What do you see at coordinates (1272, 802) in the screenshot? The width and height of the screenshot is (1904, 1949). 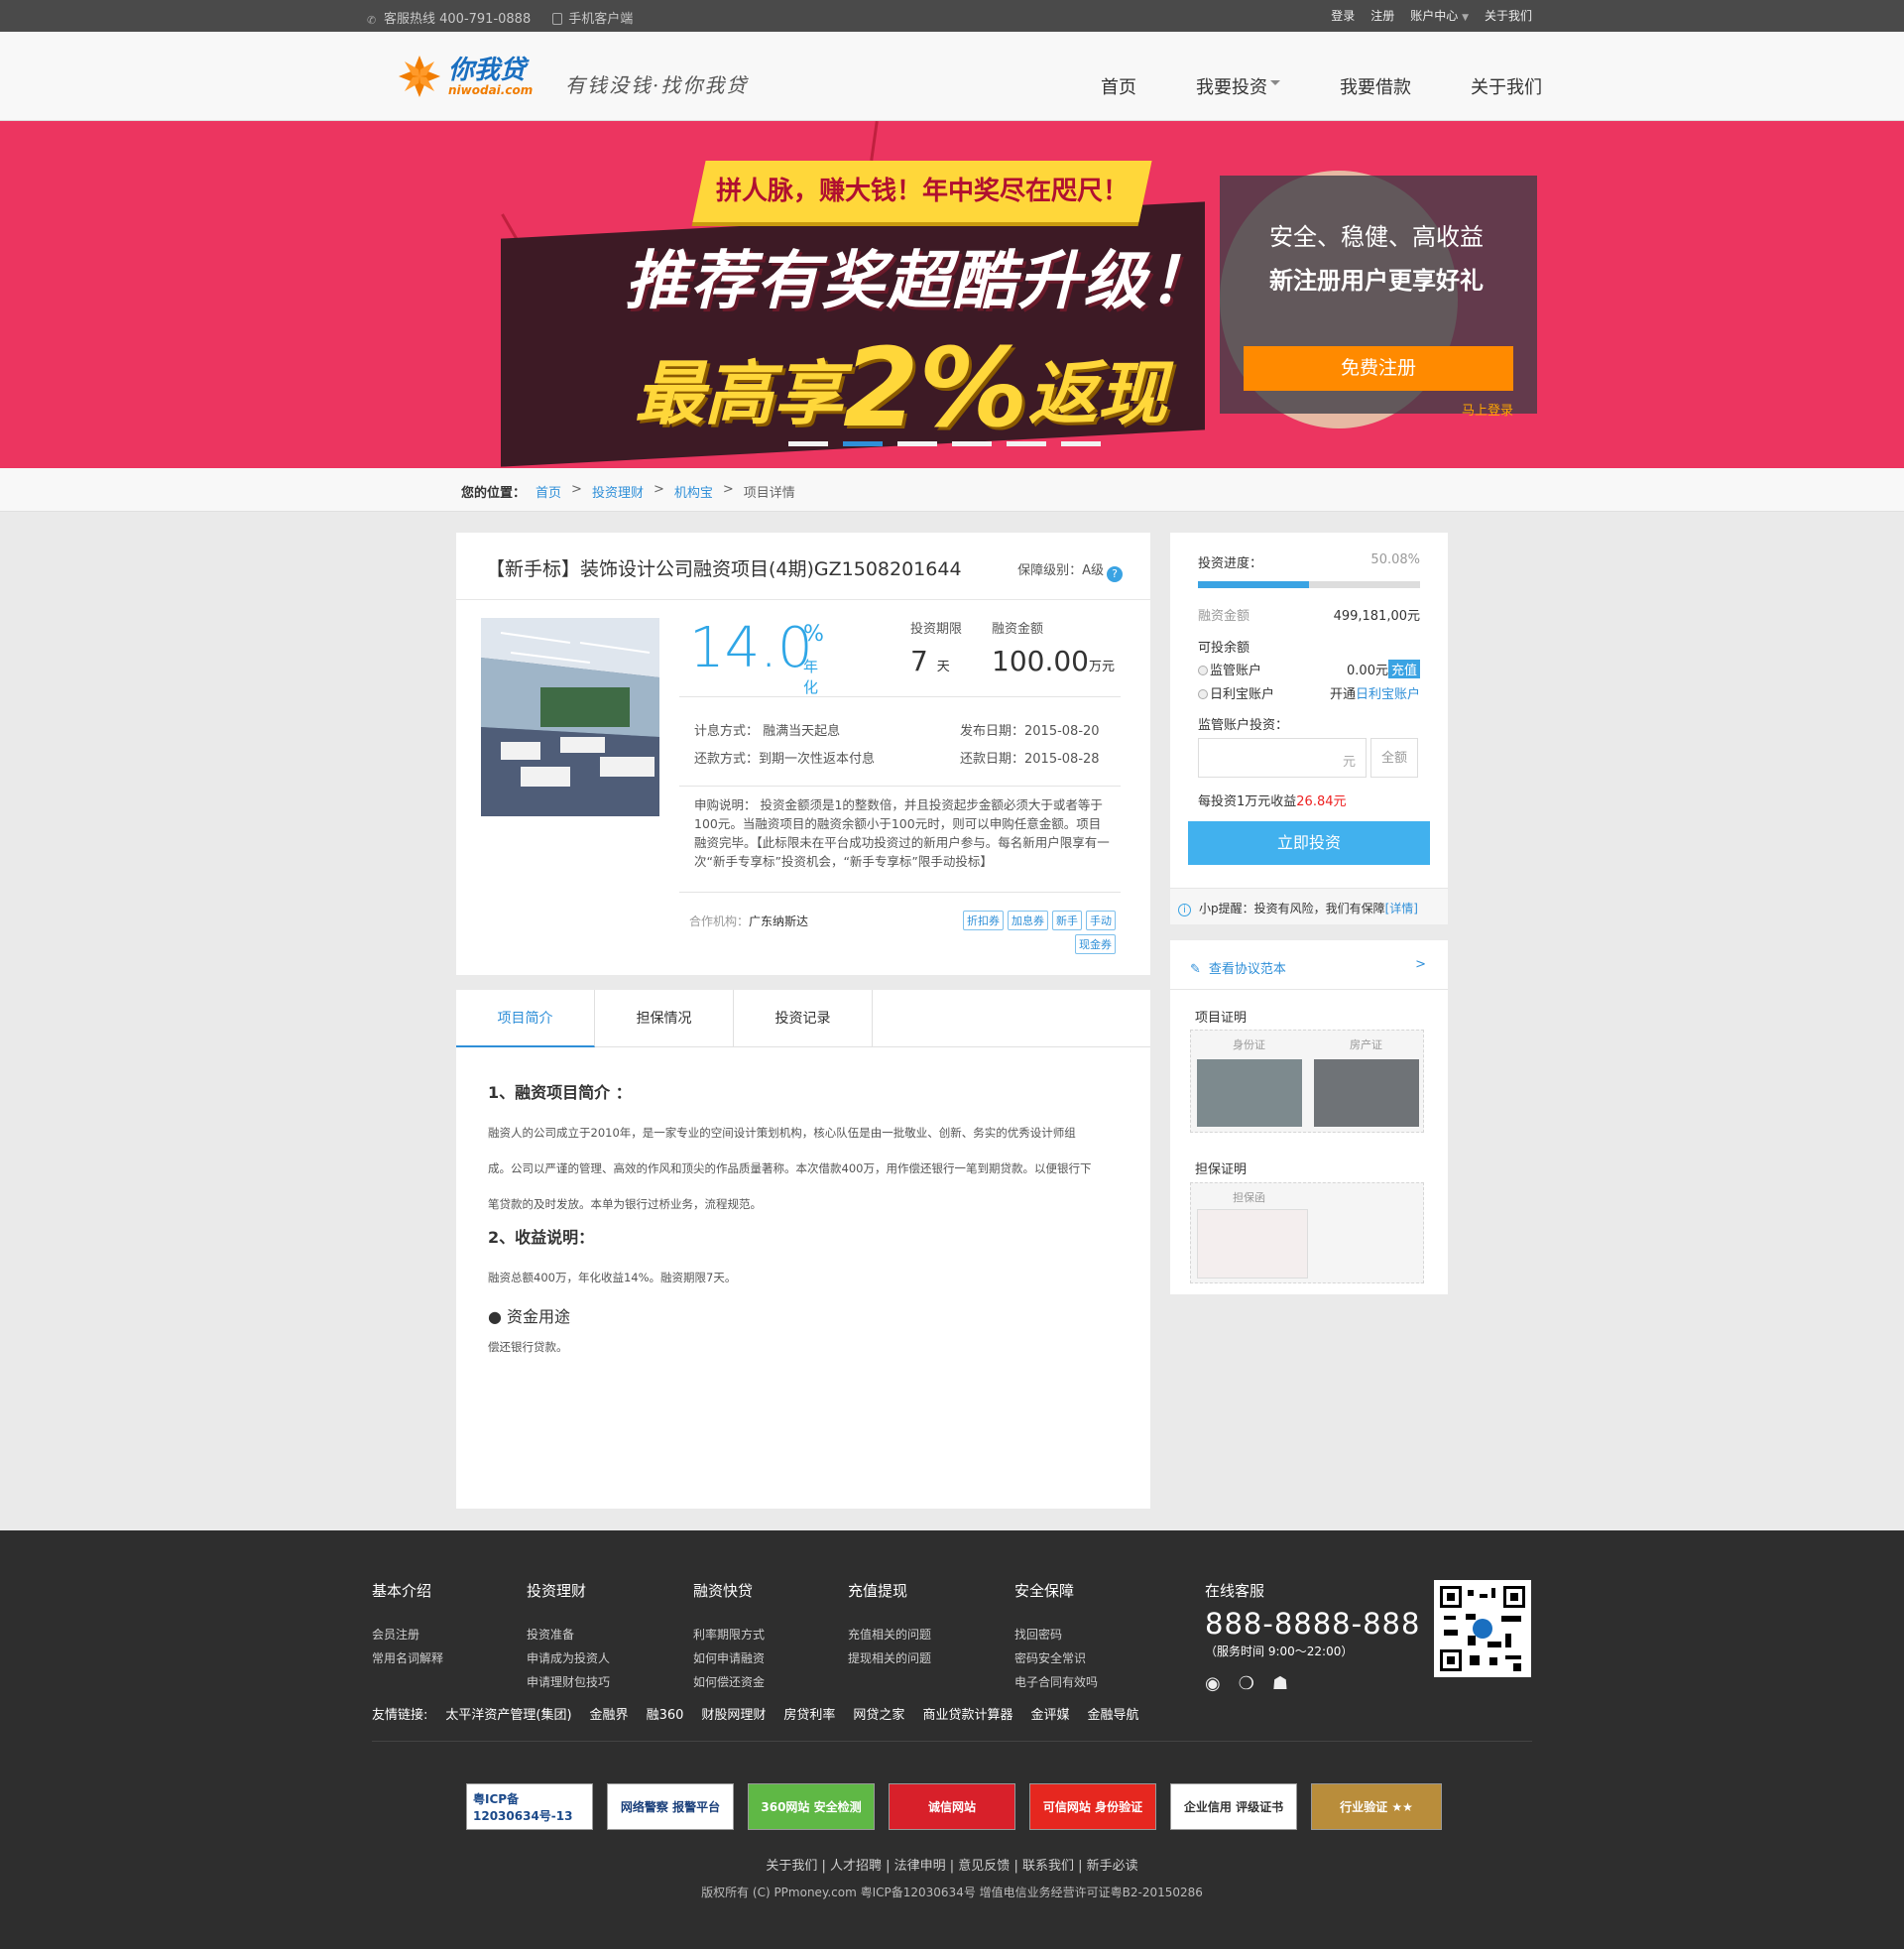 I see `earnings-estimate: 每投资1万元收益26.84元` at bounding box center [1272, 802].